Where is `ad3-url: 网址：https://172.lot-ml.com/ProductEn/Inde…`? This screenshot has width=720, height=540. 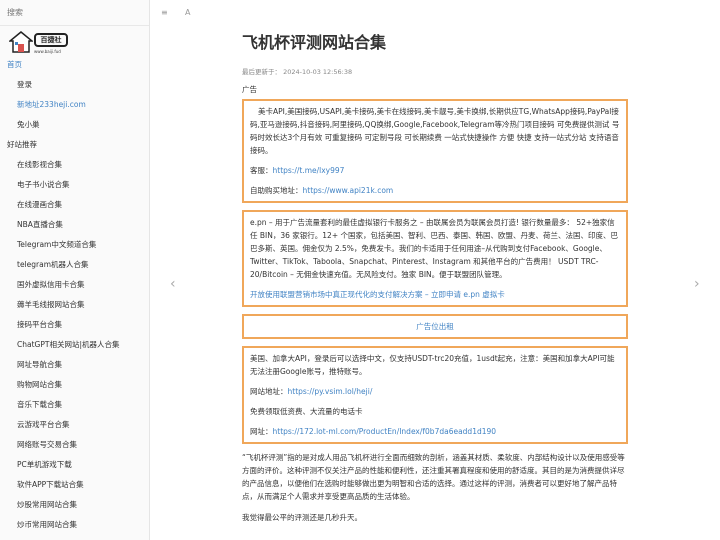
ad3-url: 网址：https://172.lot-ml.com/ProductEn/Inde… is located at coordinates (435, 431).